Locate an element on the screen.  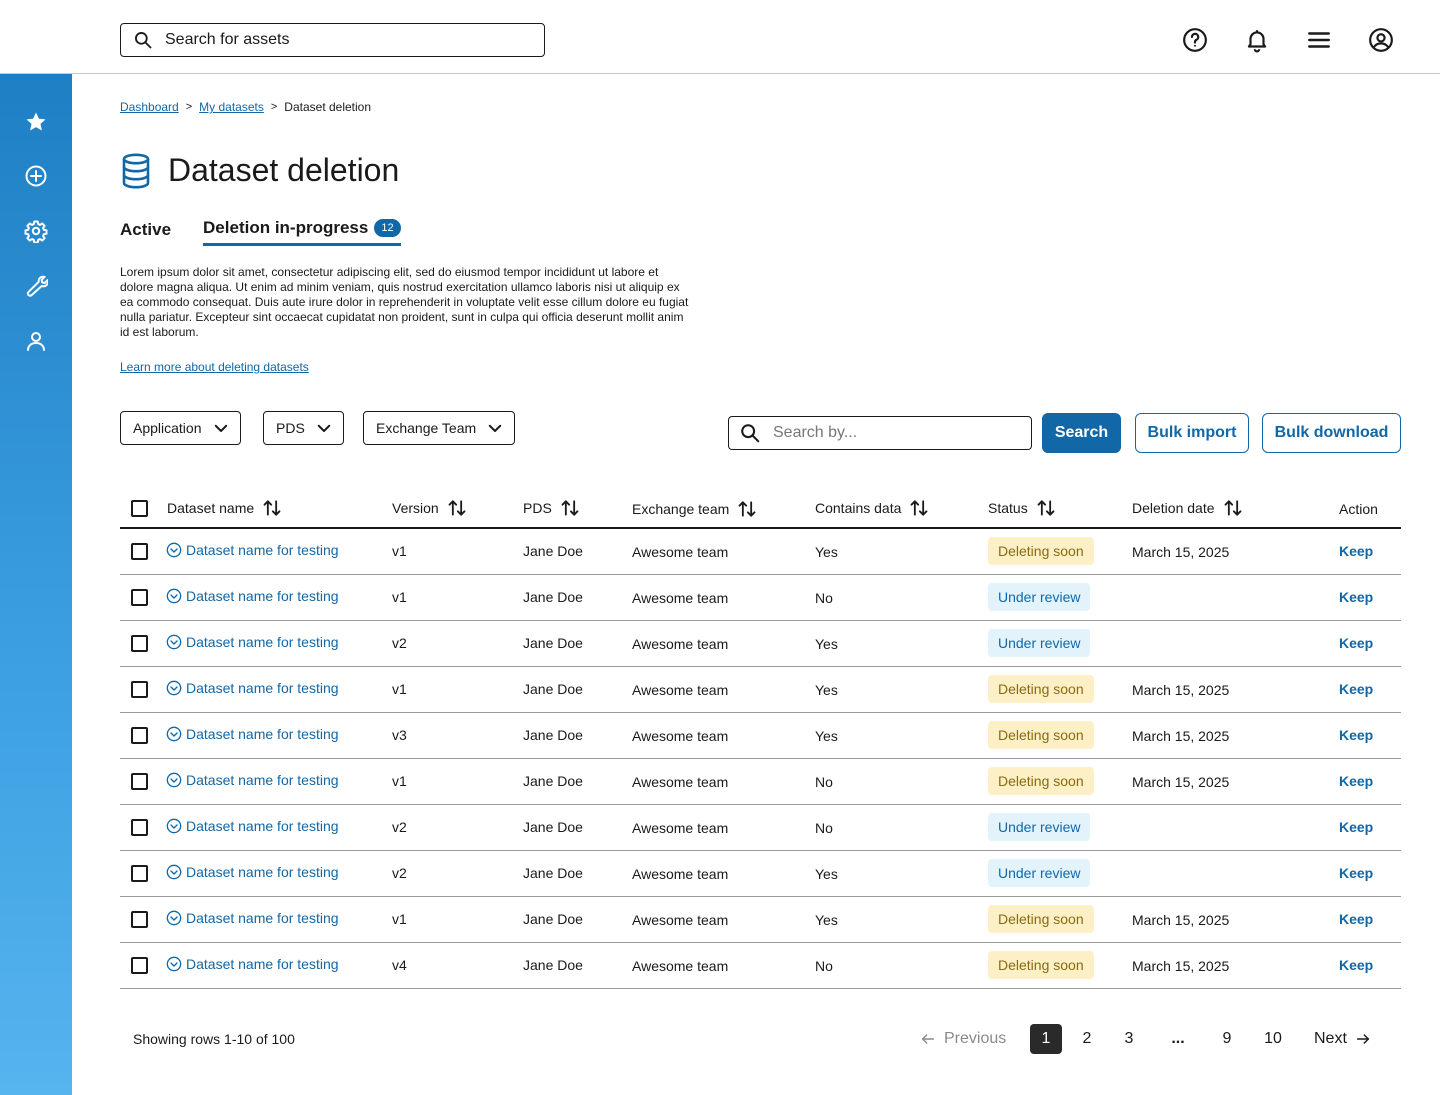
help-button is located at coordinates (1195, 40).